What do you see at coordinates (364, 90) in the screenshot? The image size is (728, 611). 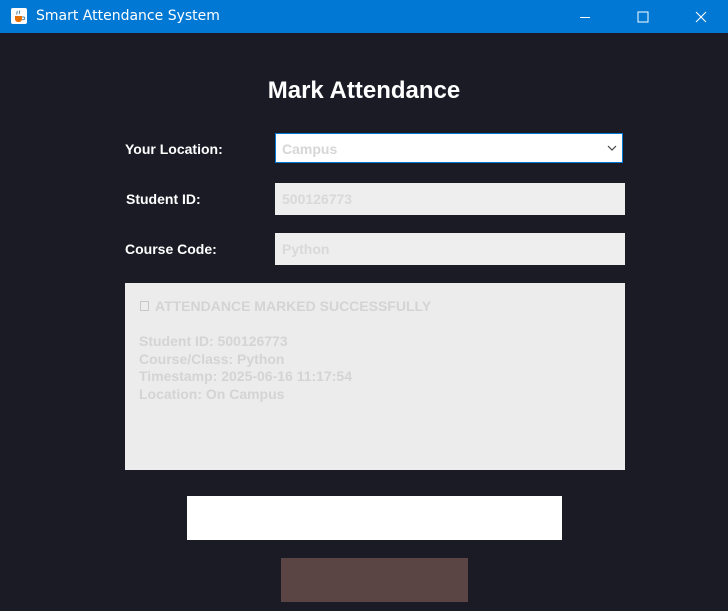 I see `page-title: Mark Attendance` at bounding box center [364, 90].